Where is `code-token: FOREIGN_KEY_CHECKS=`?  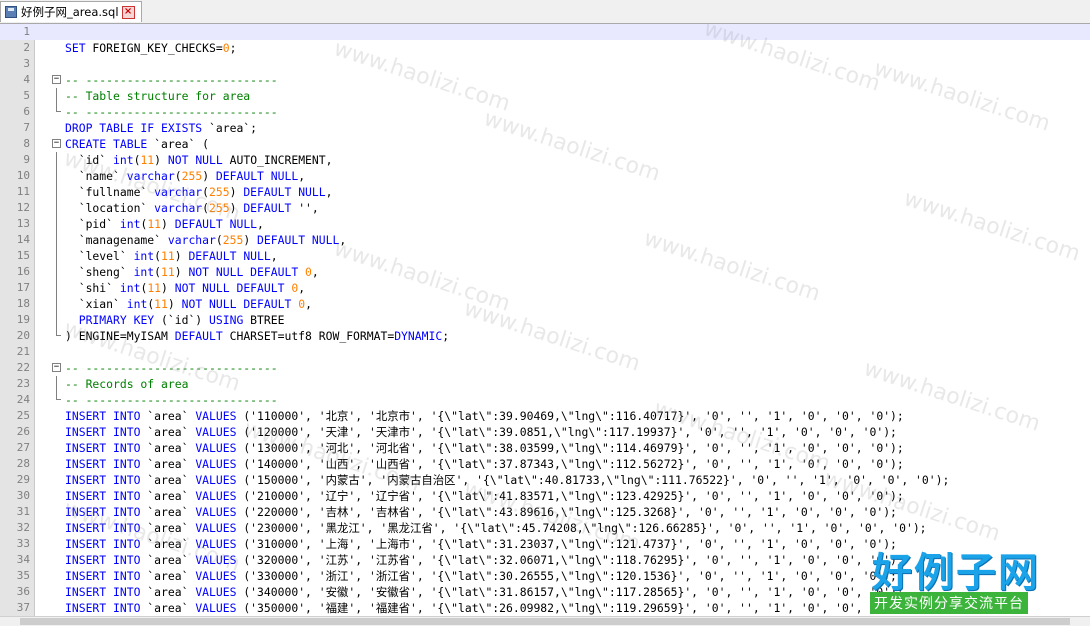 code-token: FOREIGN_KEY_CHECKS= is located at coordinates (154, 48).